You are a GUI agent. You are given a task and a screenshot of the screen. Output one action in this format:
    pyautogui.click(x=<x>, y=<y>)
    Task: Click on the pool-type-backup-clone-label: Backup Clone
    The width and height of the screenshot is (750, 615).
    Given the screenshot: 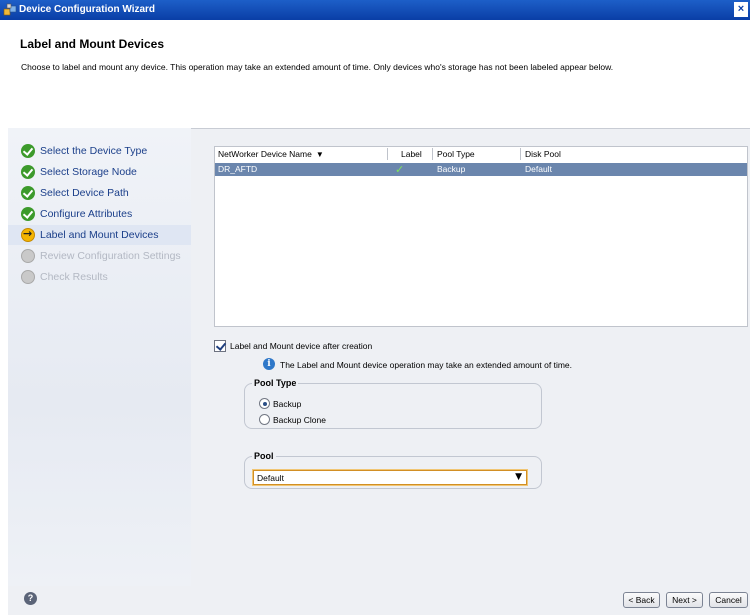 What is the action you would take?
    pyautogui.click(x=299, y=420)
    